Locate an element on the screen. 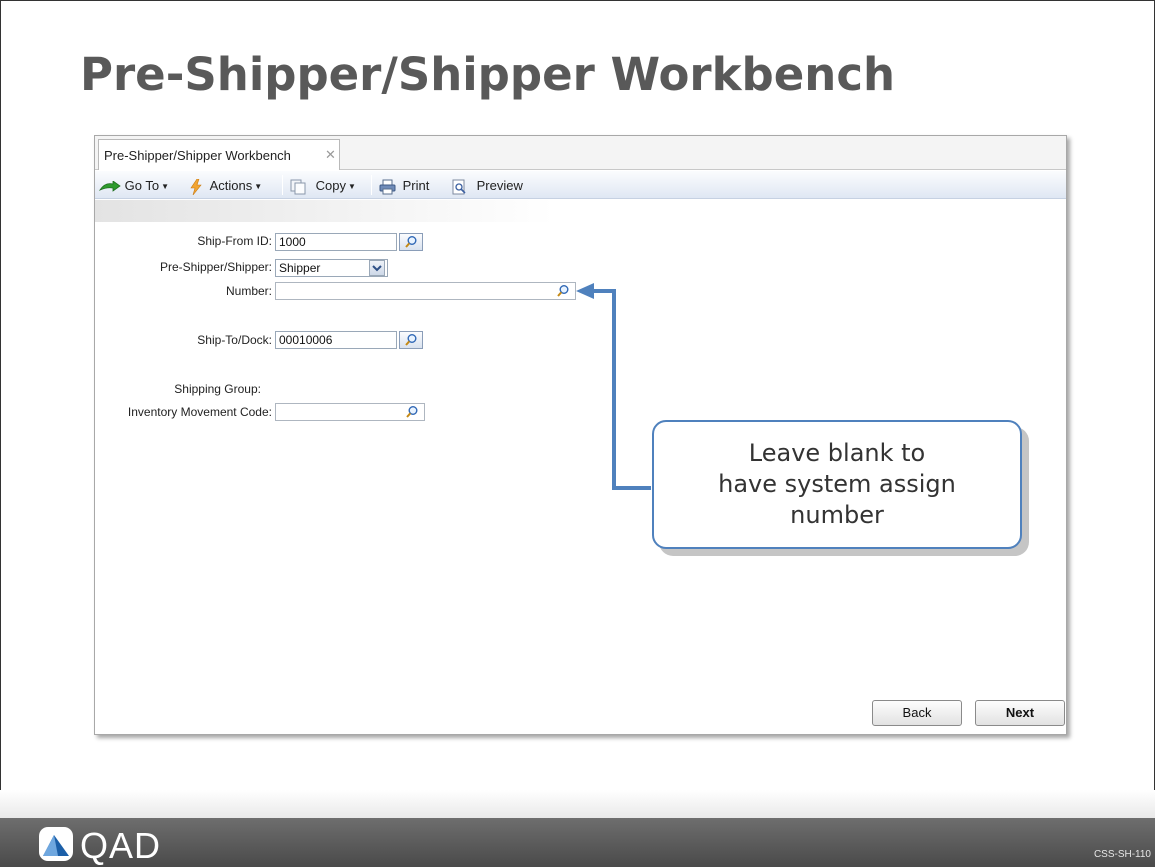 Image resolution: width=1155 pixels, height=867 pixels. tab-strip: Pre-Shipper/Shipper Workbench ✕ is located at coordinates (580, 153).